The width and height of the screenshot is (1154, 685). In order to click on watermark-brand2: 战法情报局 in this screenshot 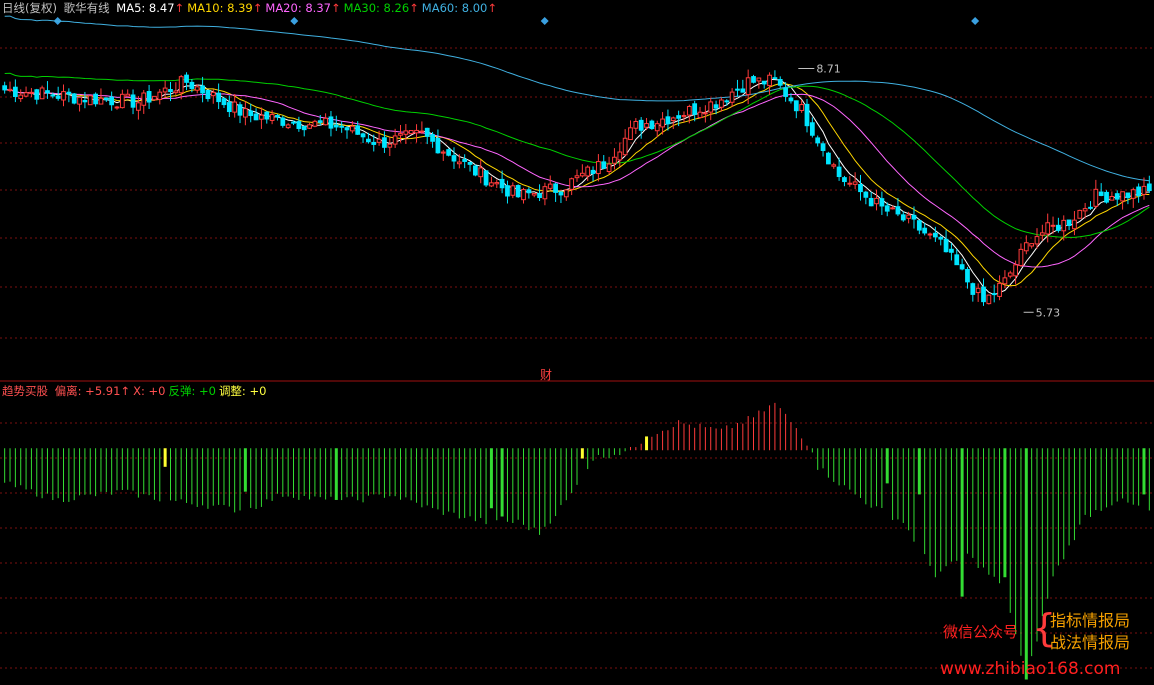, I will do `click(1090, 642)`.